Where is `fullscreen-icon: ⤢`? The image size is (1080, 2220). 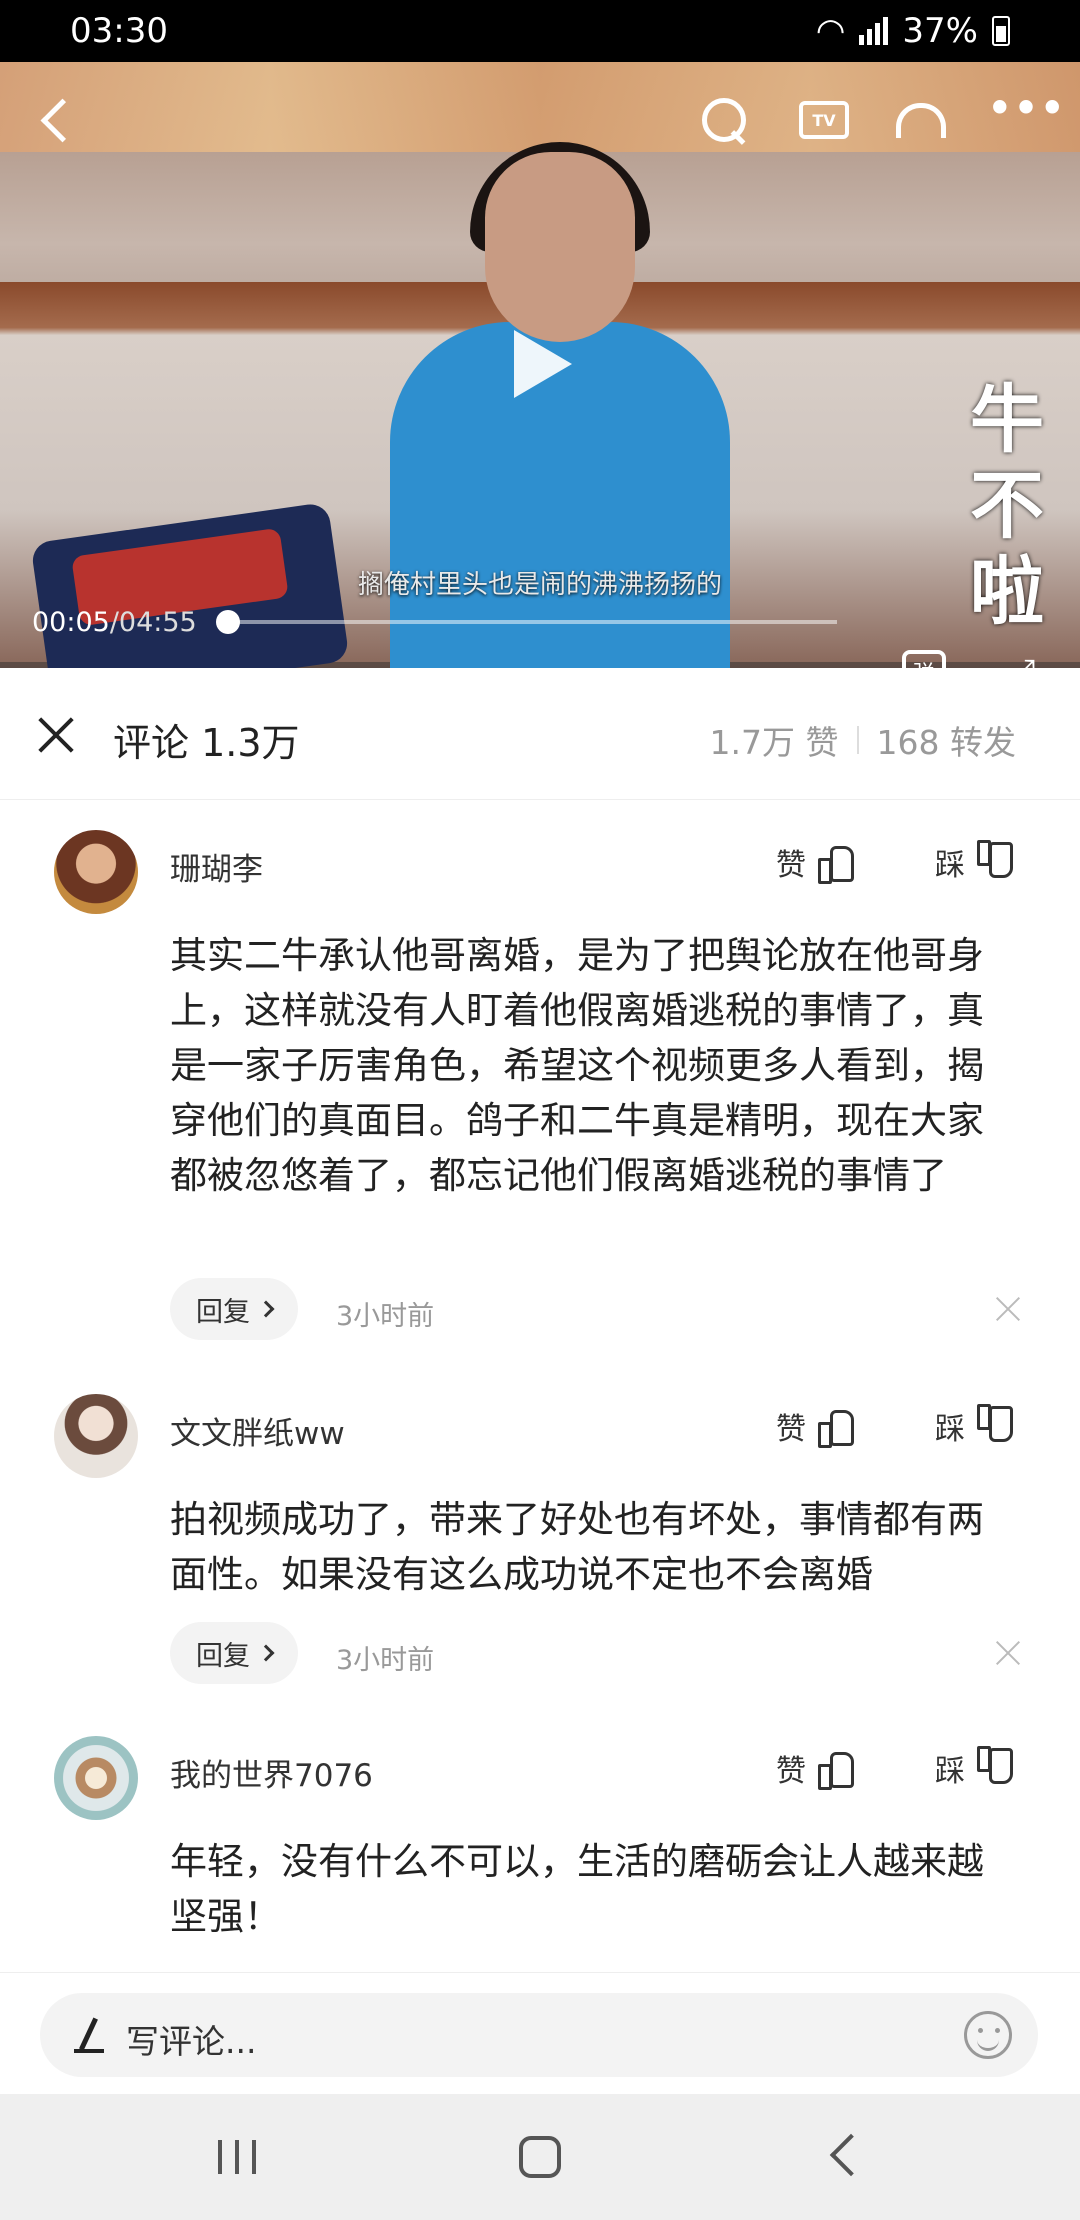 fullscreen-icon: ⤢ is located at coordinates (1022, 659).